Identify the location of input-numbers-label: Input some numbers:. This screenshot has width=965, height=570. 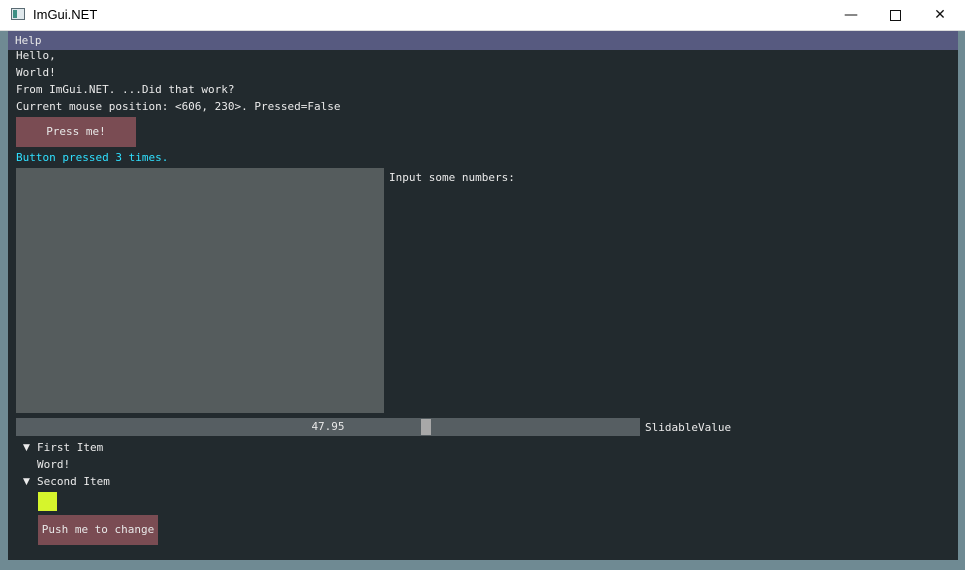
(452, 177).